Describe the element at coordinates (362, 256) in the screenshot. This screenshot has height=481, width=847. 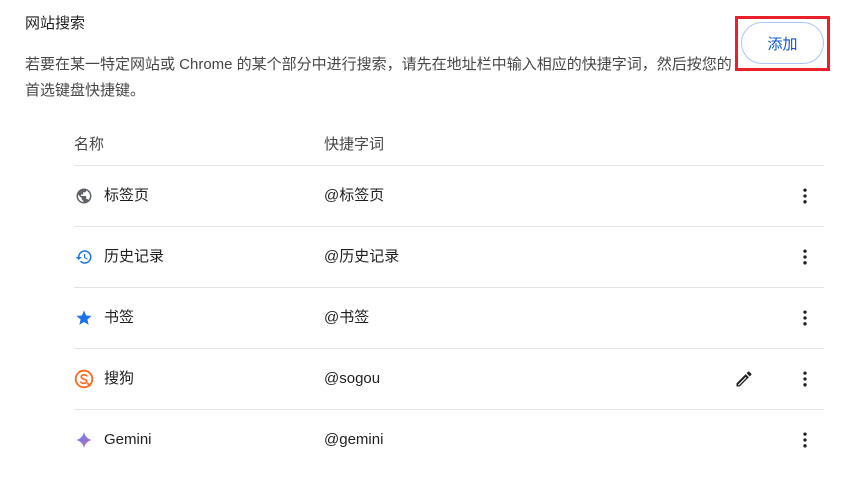
I see `row-keyword: @历史记录` at that location.